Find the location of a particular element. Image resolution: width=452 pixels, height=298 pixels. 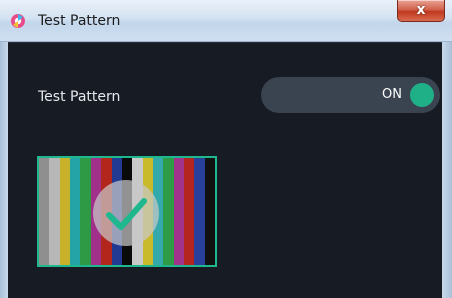

close-button: x is located at coordinates (421, 11).